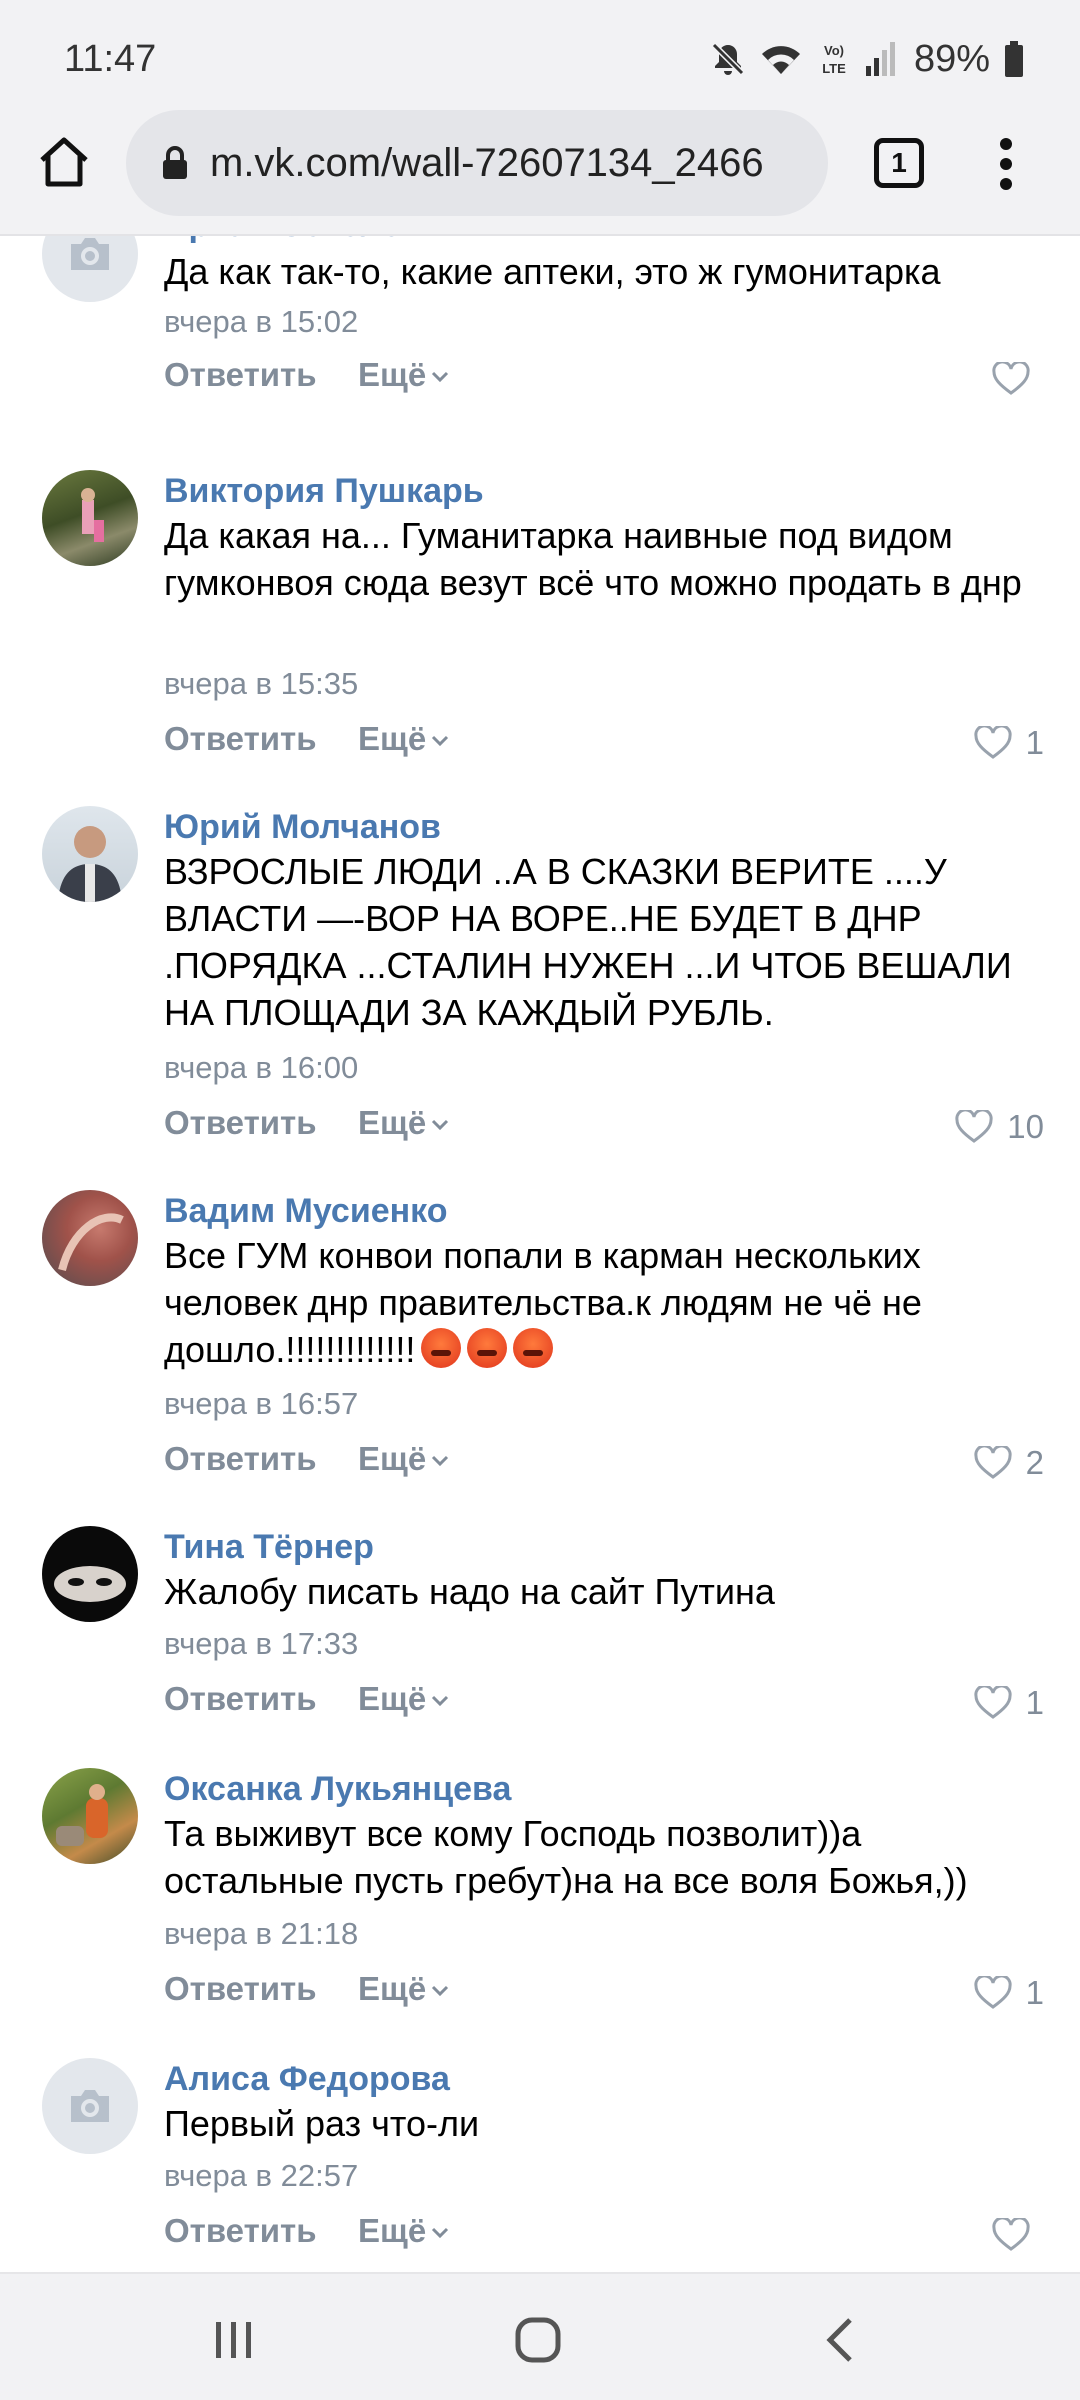 The image size is (1080, 2400). Describe the element at coordinates (501, 163) in the screenshot. I see `url-text: m.vk.com/wall-72607134_2466` at that location.